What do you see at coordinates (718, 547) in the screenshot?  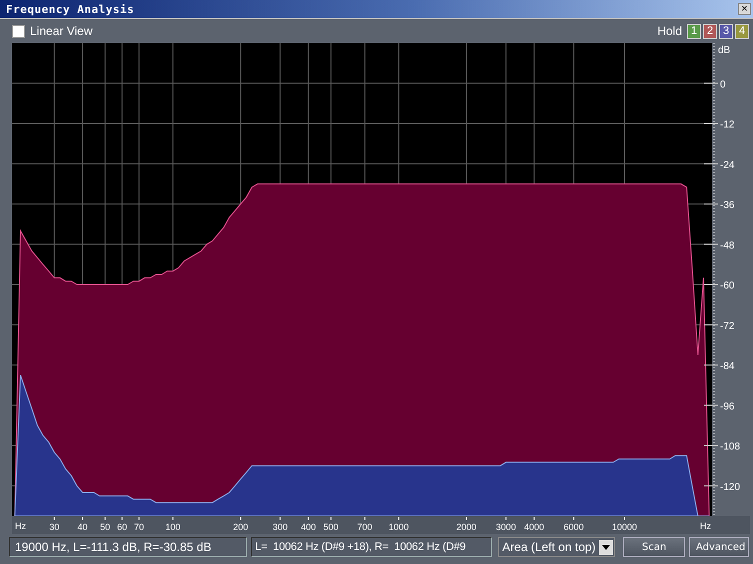 I see `advanced-button: Advanced` at bounding box center [718, 547].